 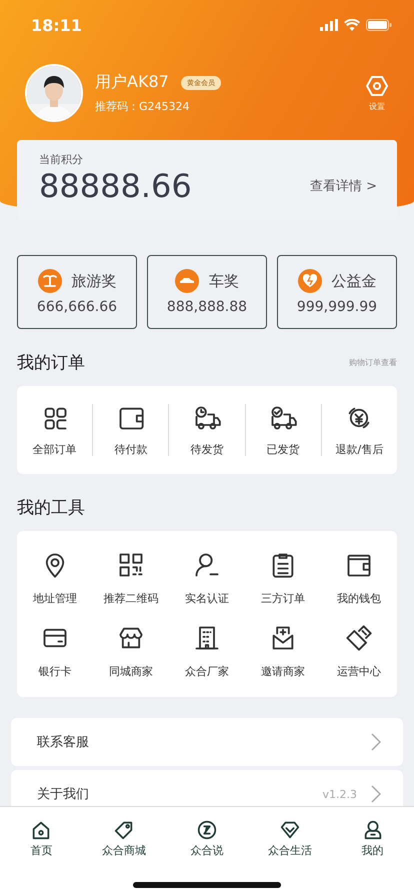 I want to click on section-title: 我的工具, so click(x=51, y=508).